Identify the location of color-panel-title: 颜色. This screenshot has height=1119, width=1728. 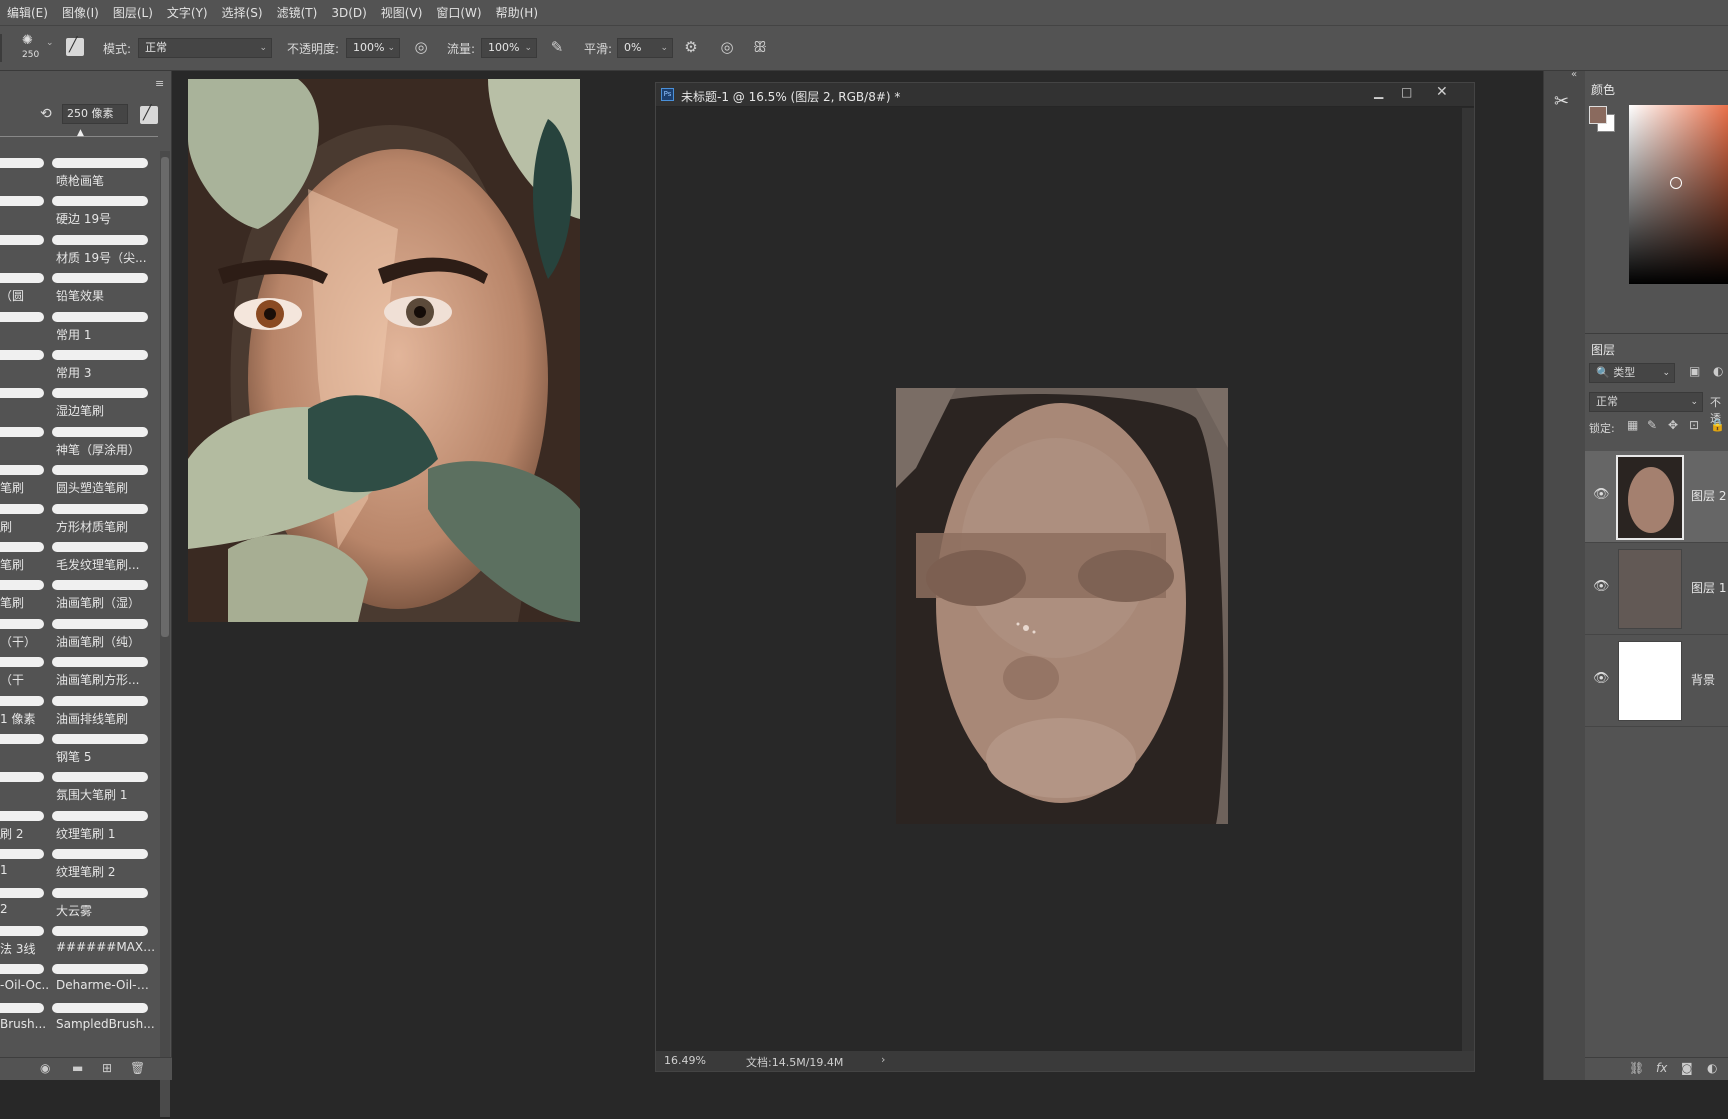
(1603, 89).